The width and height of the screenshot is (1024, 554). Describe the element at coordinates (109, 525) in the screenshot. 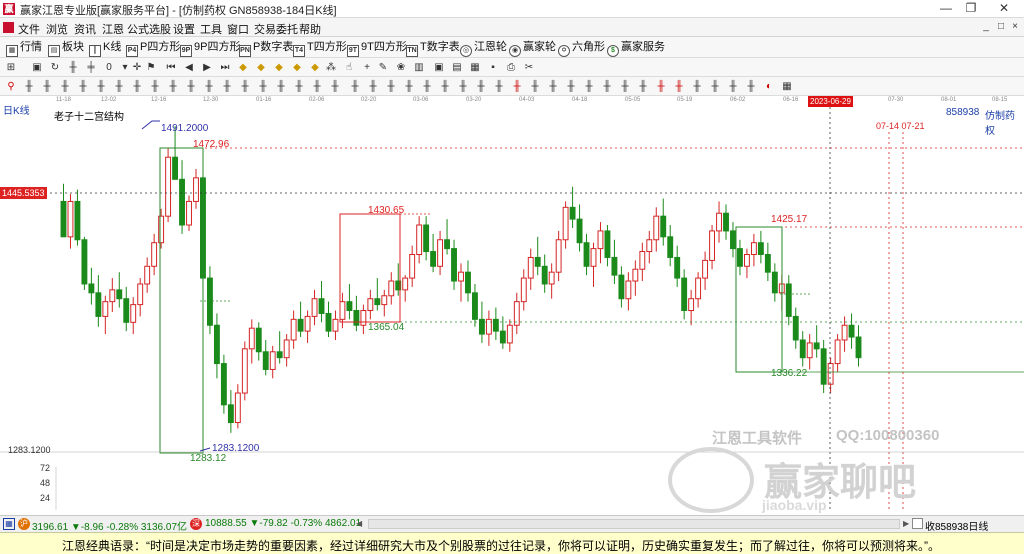

I see `sh-index-status: 3196.61 ▼-8.96 -0.28% 3136.07亿` at that location.